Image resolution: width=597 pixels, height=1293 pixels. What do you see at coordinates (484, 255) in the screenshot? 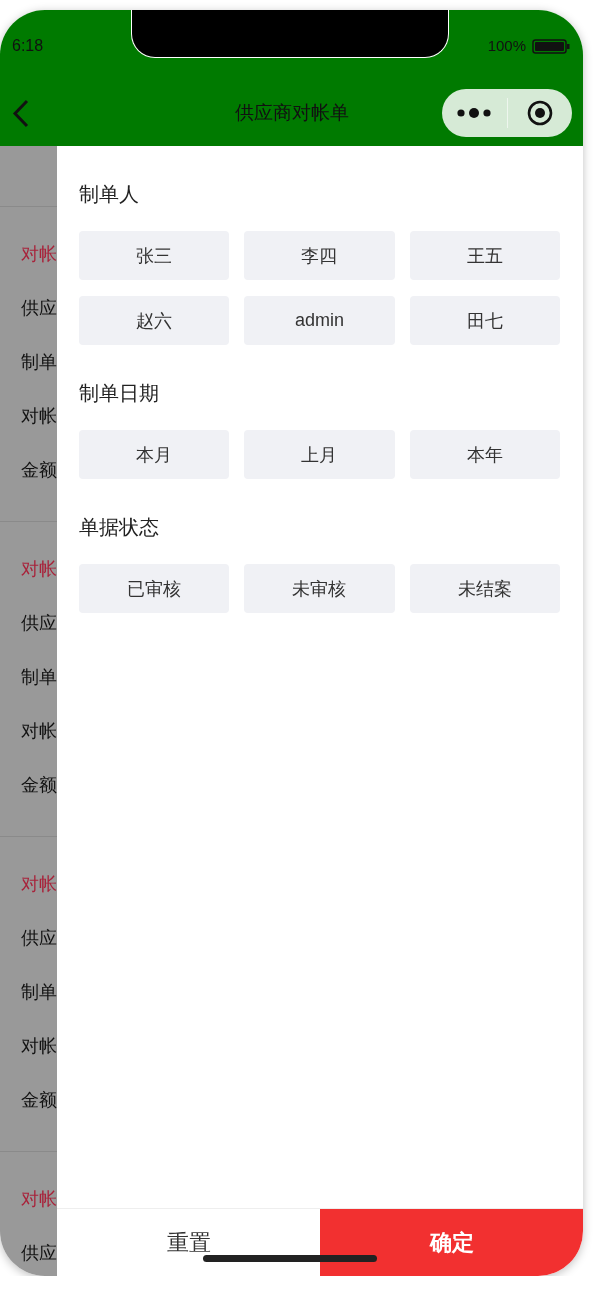
I see `filter-option: 王五` at bounding box center [484, 255].